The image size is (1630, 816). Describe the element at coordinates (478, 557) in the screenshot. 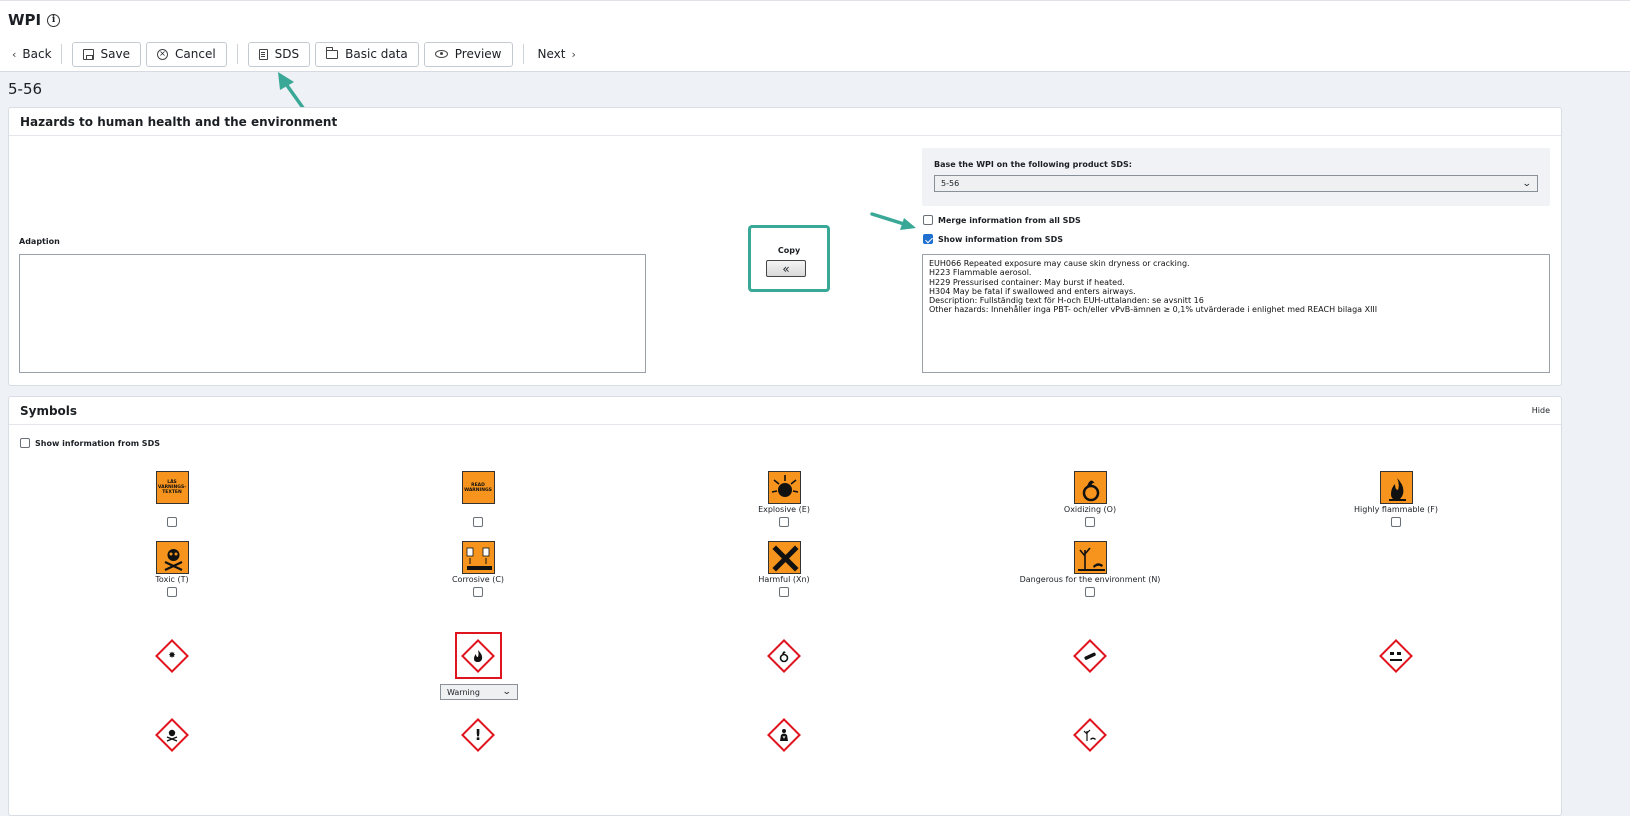

I see `corrosive-icon` at that location.